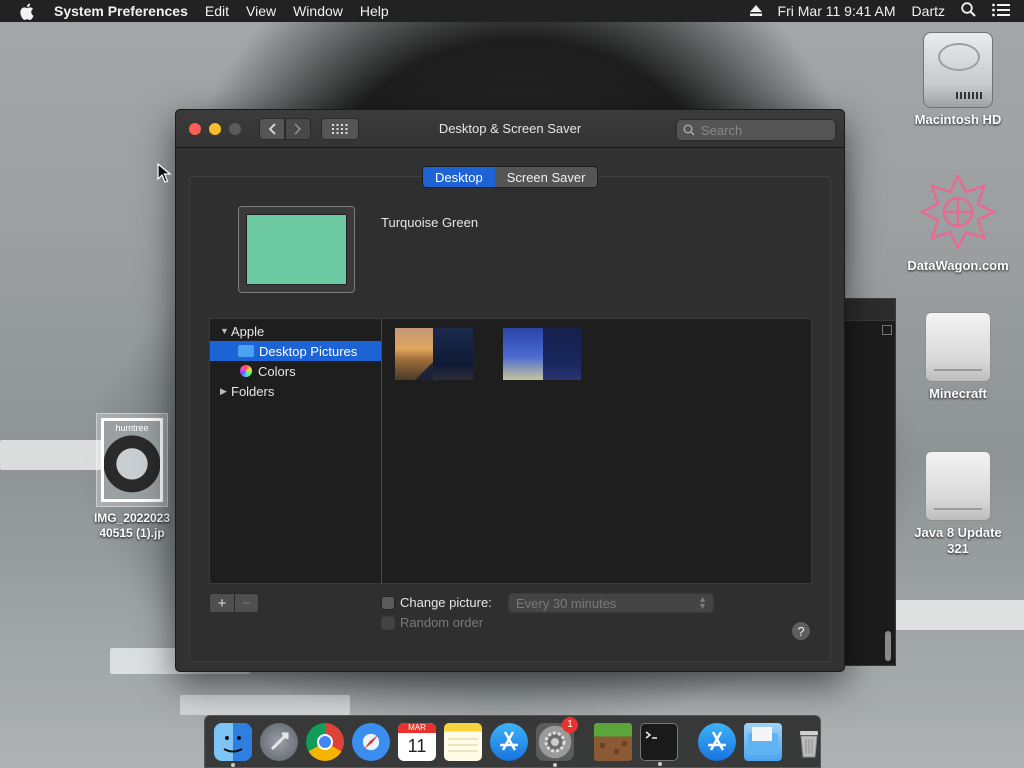 The height and width of the screenshot is (768, 1024). I want to click on forward-button, so click(298, 128).